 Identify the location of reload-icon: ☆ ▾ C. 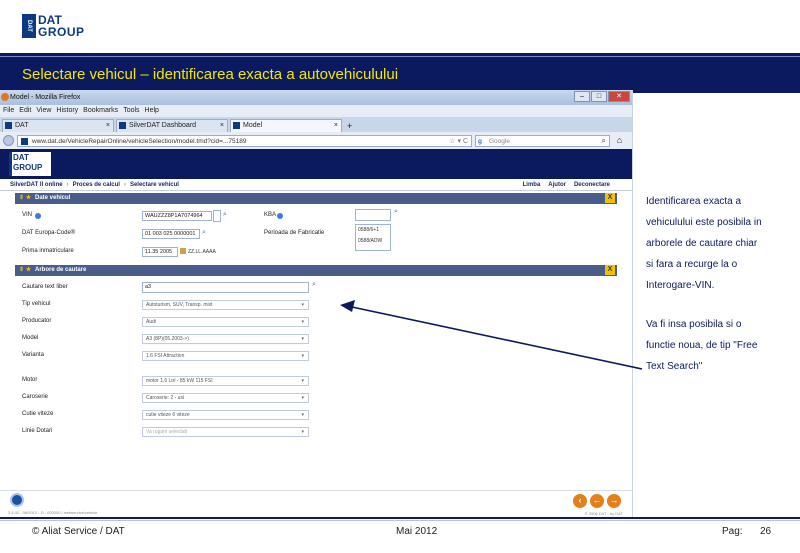
(458, 141).